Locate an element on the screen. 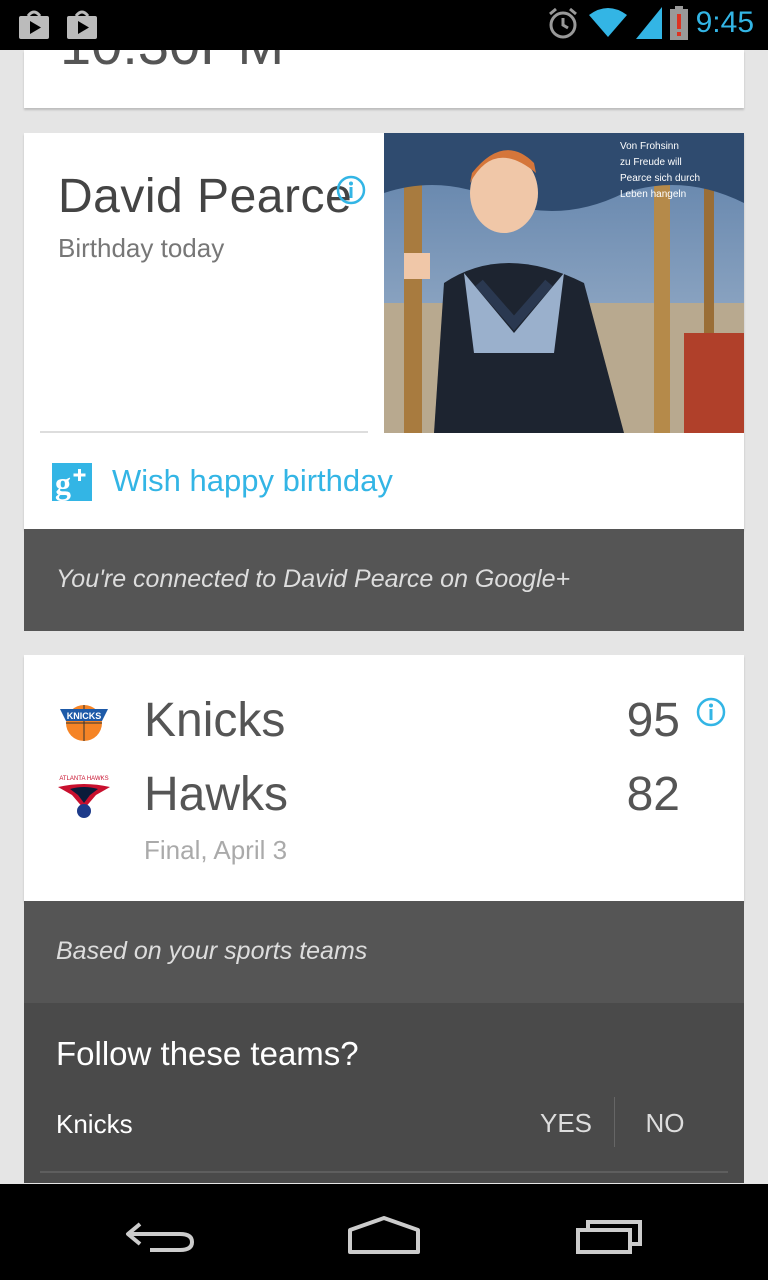  yes-button: YES is located at coordinates (566, 1123).